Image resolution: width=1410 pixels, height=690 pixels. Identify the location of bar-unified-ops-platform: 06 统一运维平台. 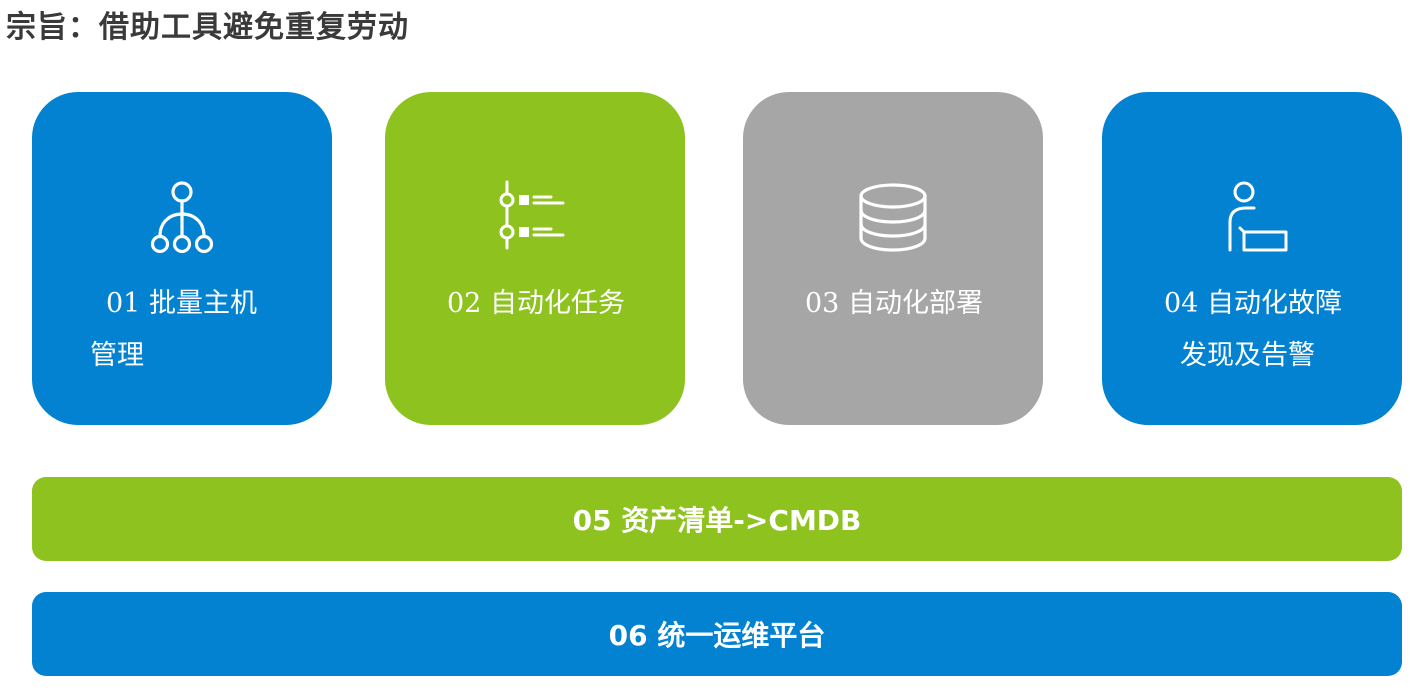
(717, 634).